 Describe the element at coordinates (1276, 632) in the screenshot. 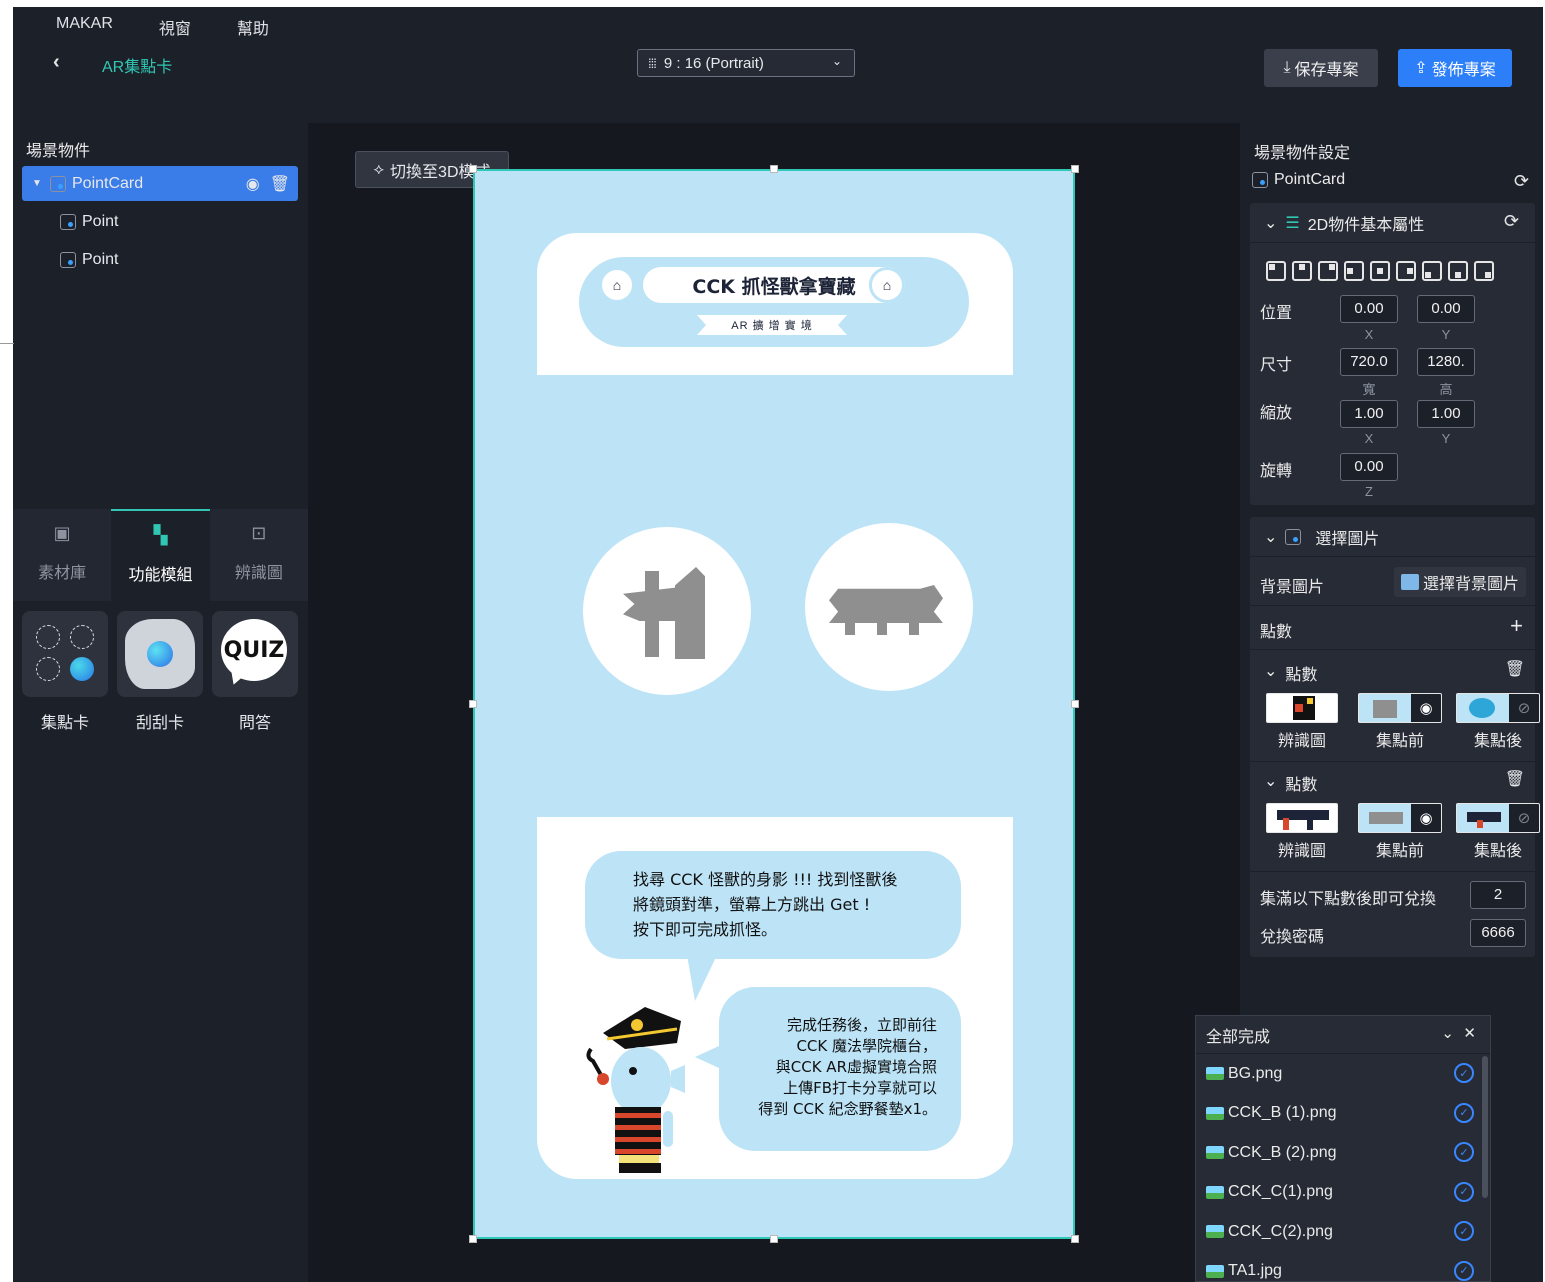

I see `points-label: 點數` at that location.